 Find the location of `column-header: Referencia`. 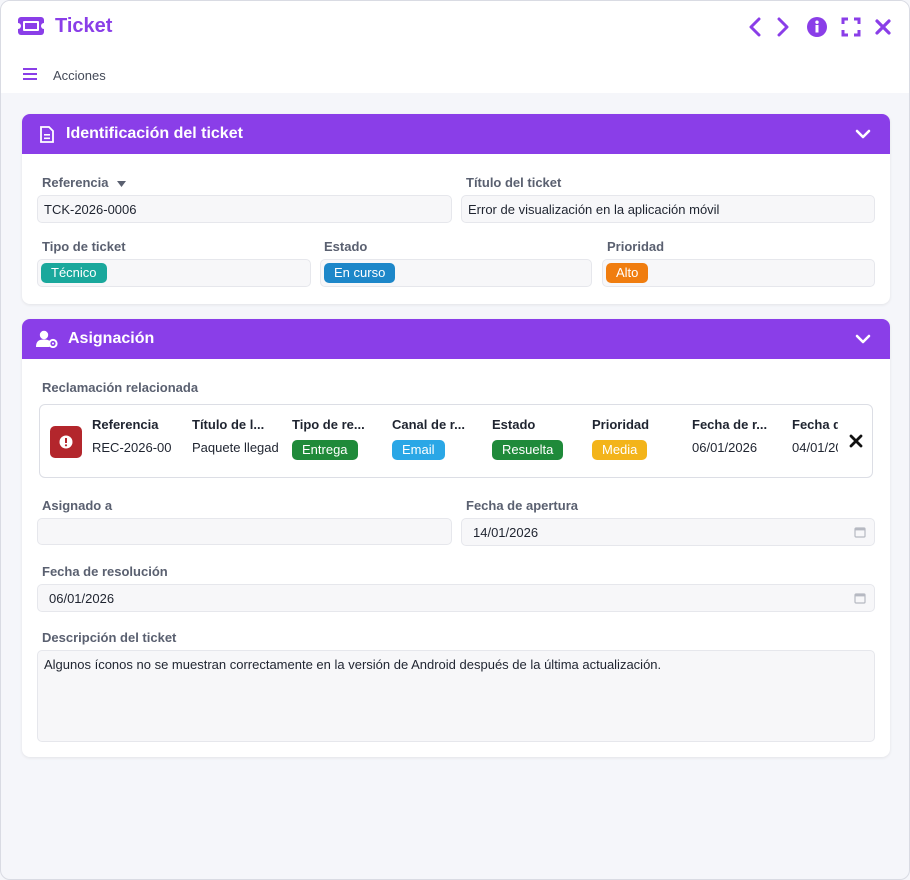

column-header: Referencia is located at coordinates (125, 424).